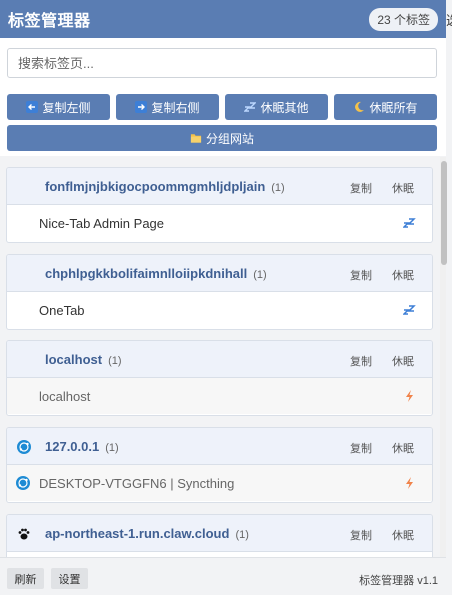 This screenshot has height=595, width=452. What do you see at coordinates (24, 534) in the screenshot?
I see `paw-icon` at bounding box center [24, 534].